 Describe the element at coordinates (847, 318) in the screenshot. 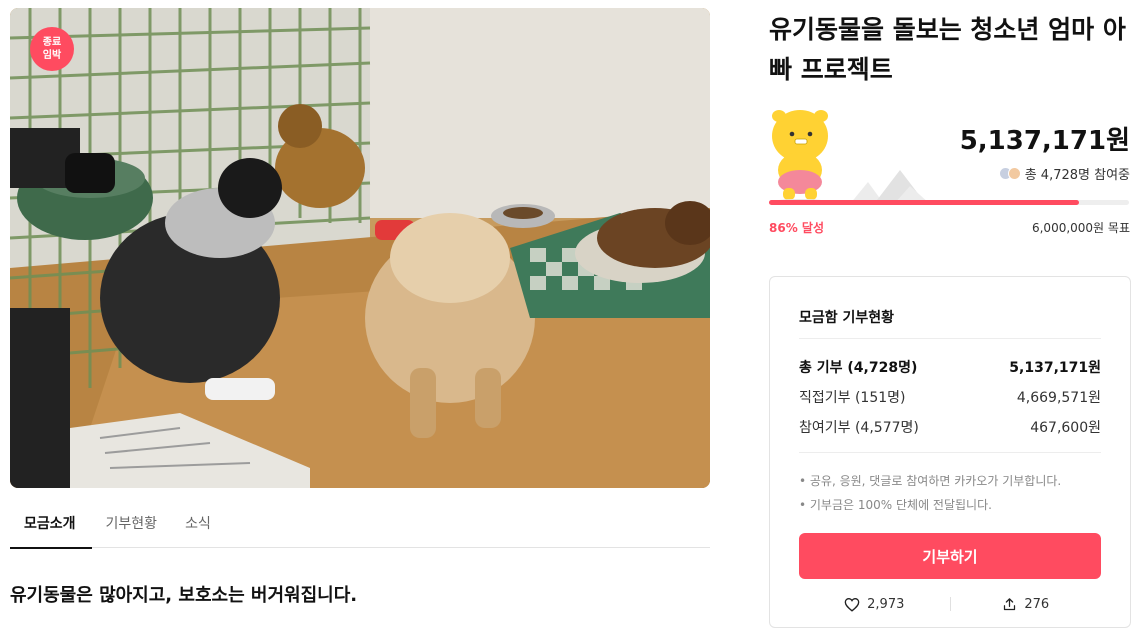

I see `card-title: 모금함 기부현황` at that location.